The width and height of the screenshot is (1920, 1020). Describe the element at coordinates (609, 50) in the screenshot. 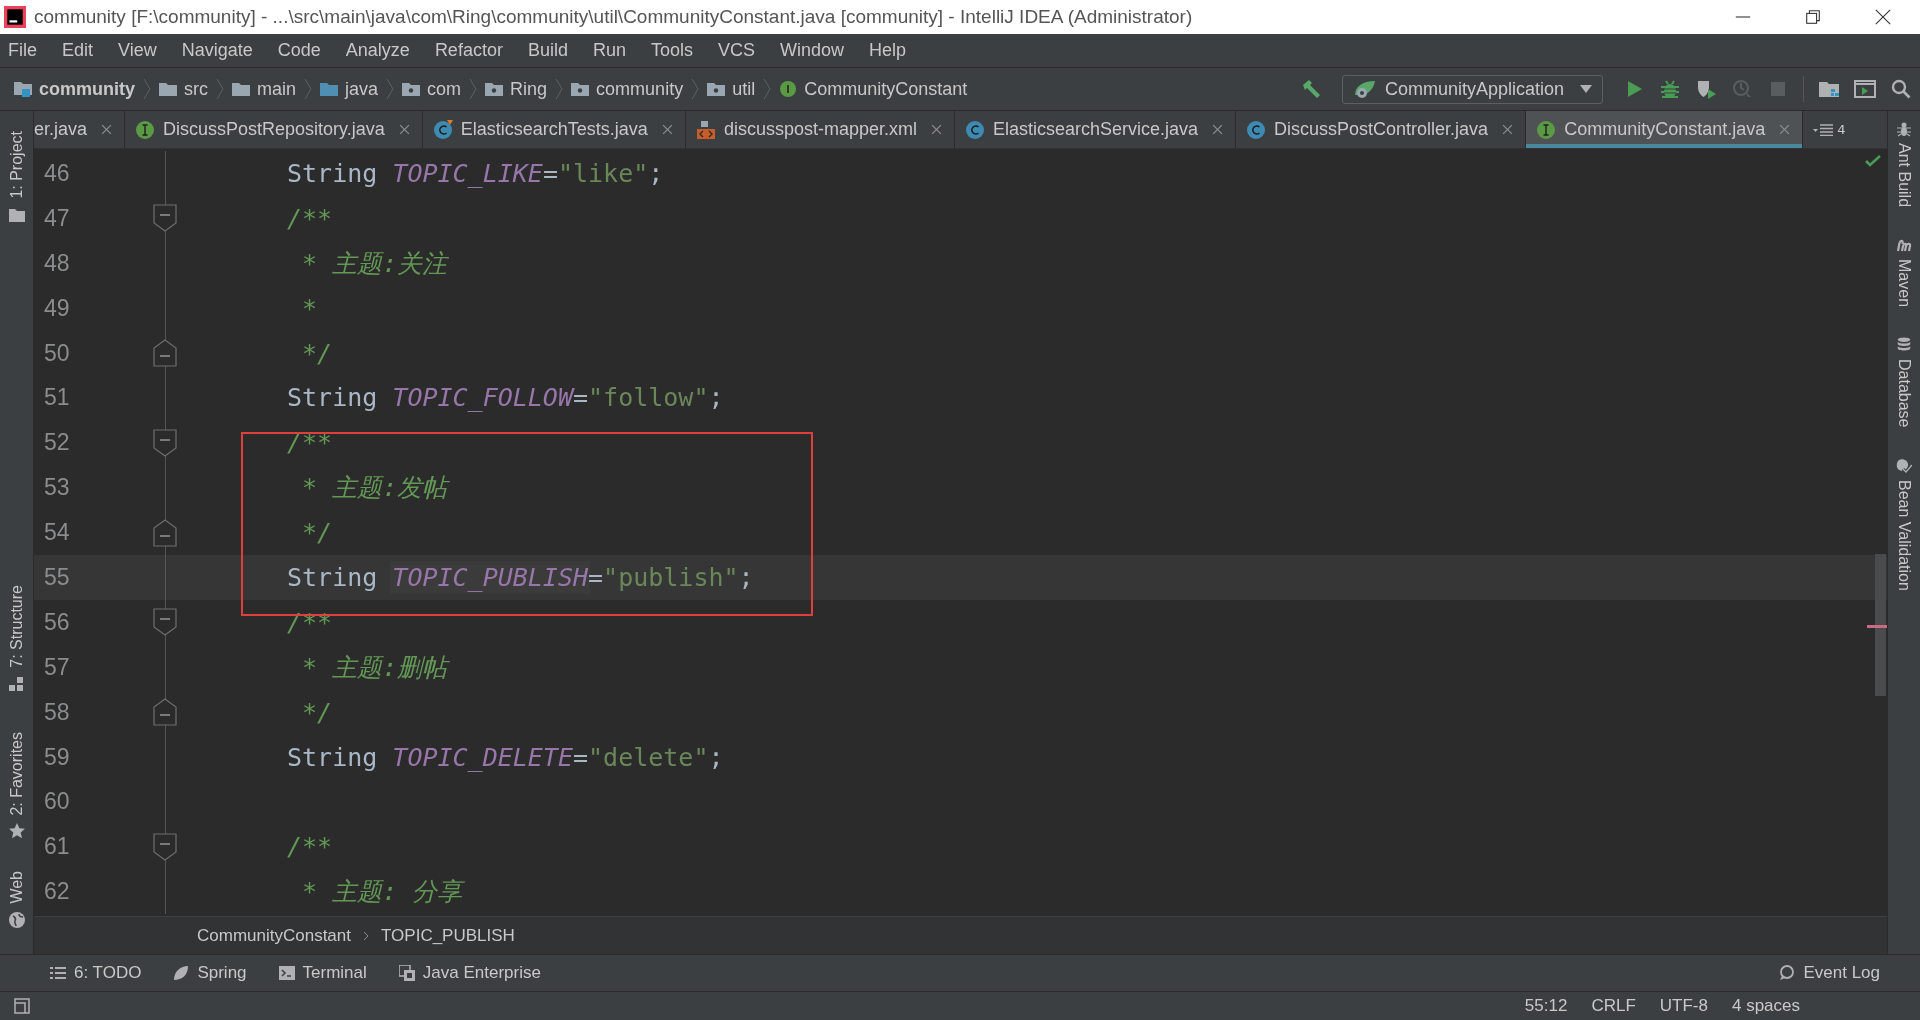

I see `menu-item: Run` at that location.